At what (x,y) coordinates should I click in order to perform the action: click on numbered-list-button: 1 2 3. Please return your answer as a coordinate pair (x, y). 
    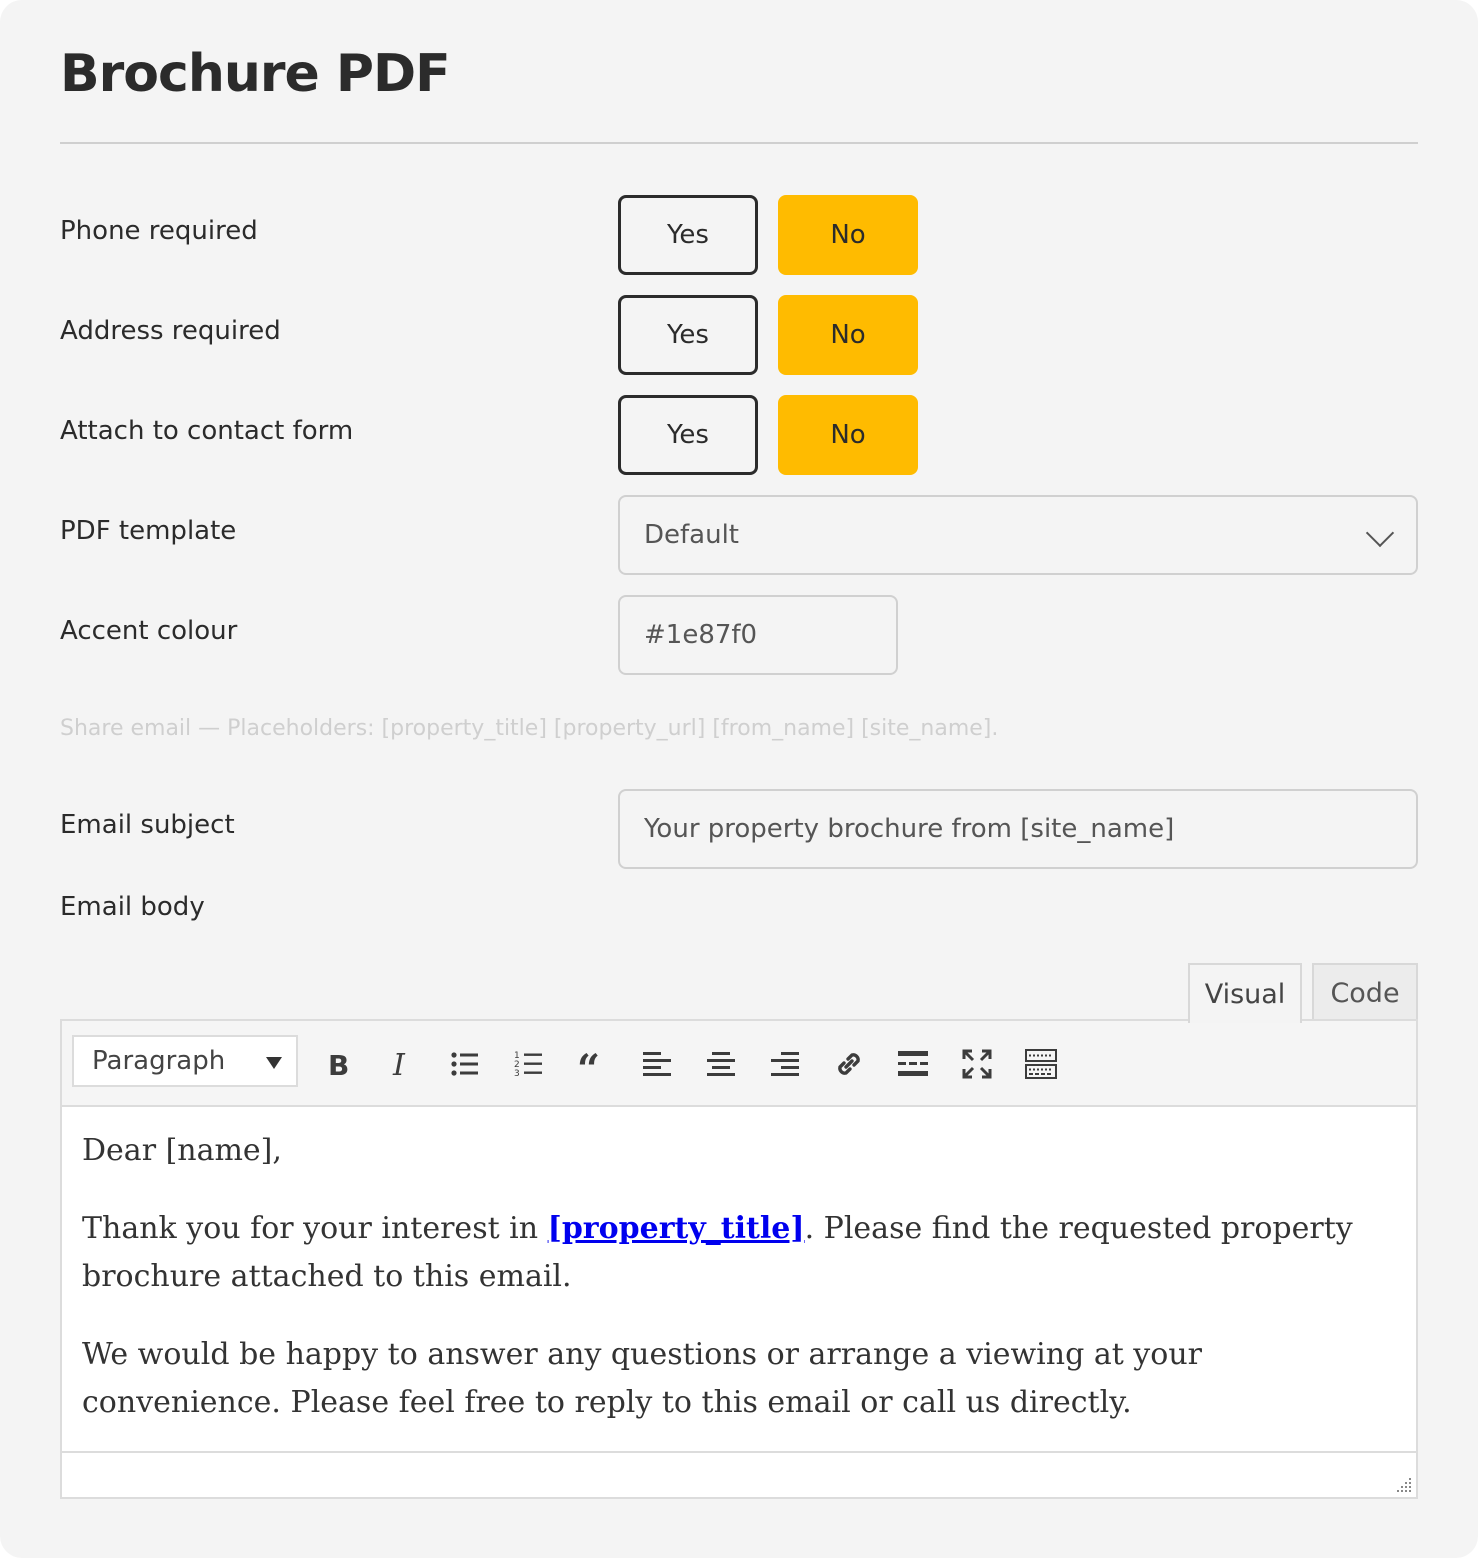
    Looking at the image, I should click on (529, 1064).